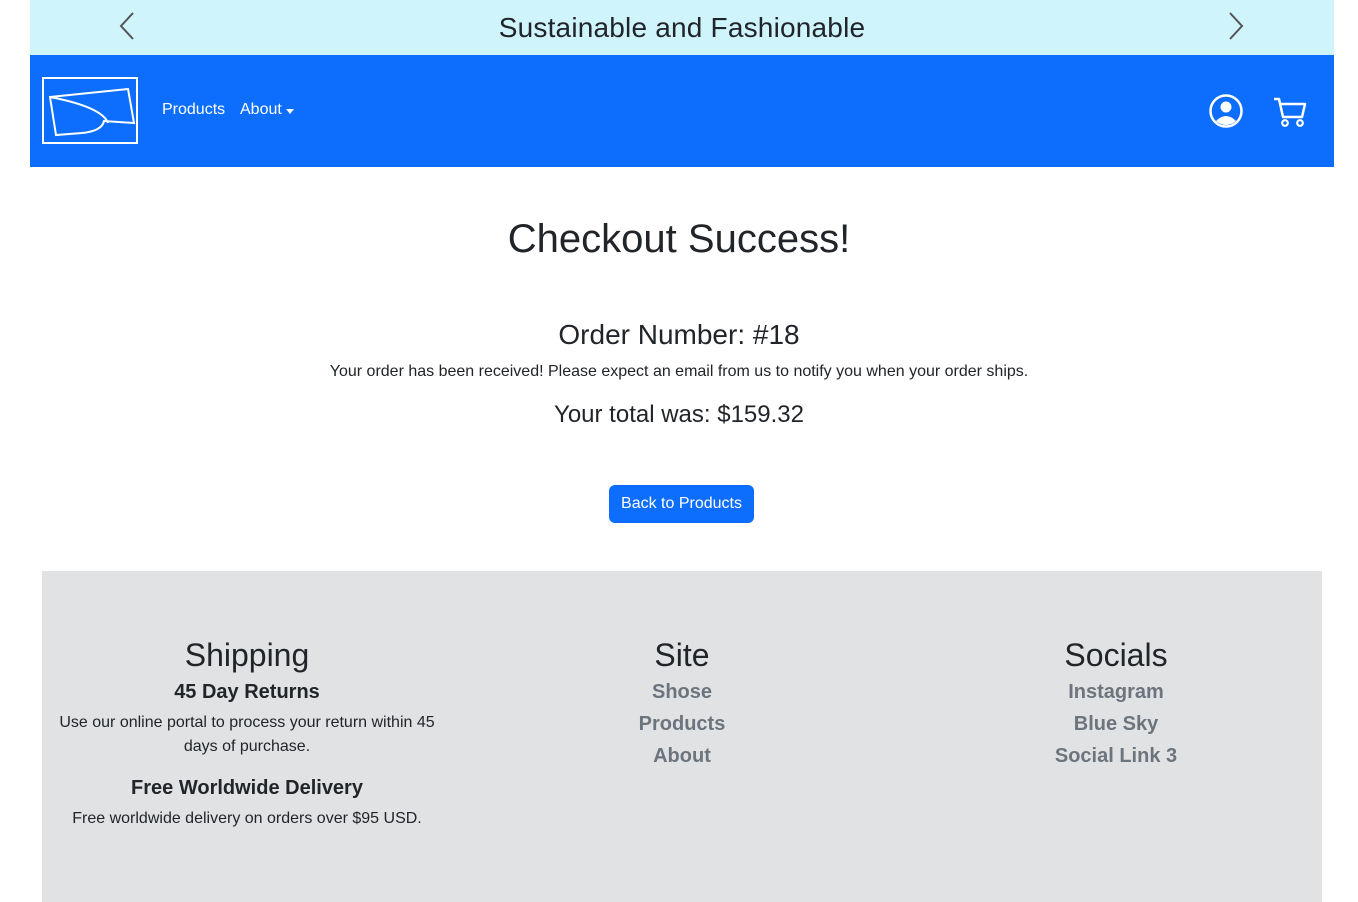 The width and height of the screenshot is (1358, 902). Describe the element at coordinates (679, 239) in the screenshot. I see `page-title: Checkout Success!` at that location.